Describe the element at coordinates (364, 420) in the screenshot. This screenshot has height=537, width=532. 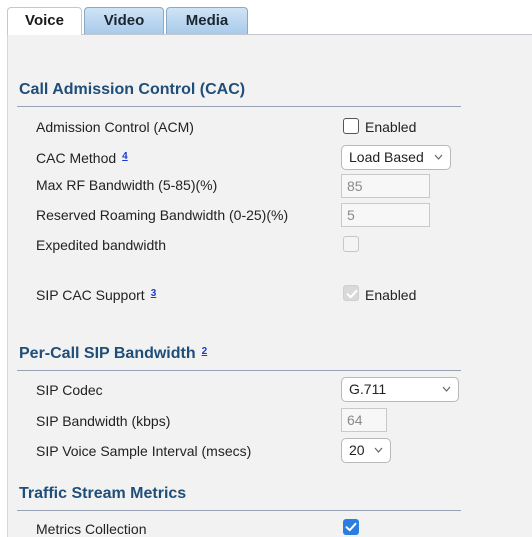
I see `sip-bandwidth-input: 64` at that location.